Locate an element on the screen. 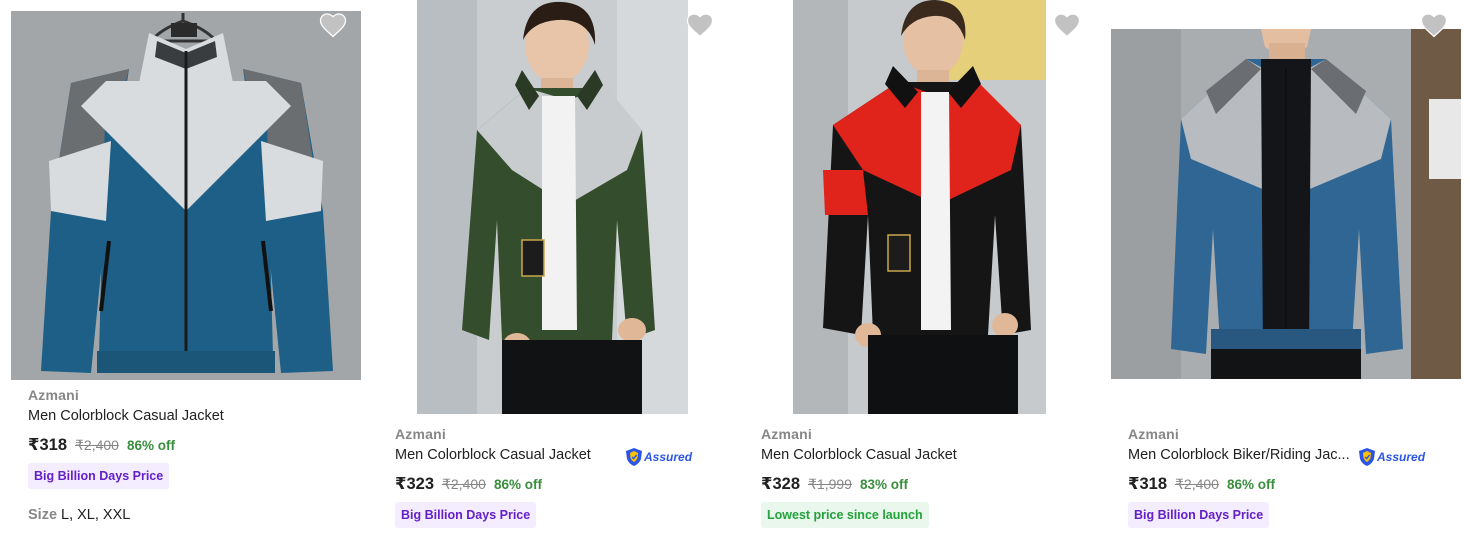 Image resolution: width=1470 pixels, height=539 pixels. size-values: L, XL, XXL is located at coordinates (96, 515).